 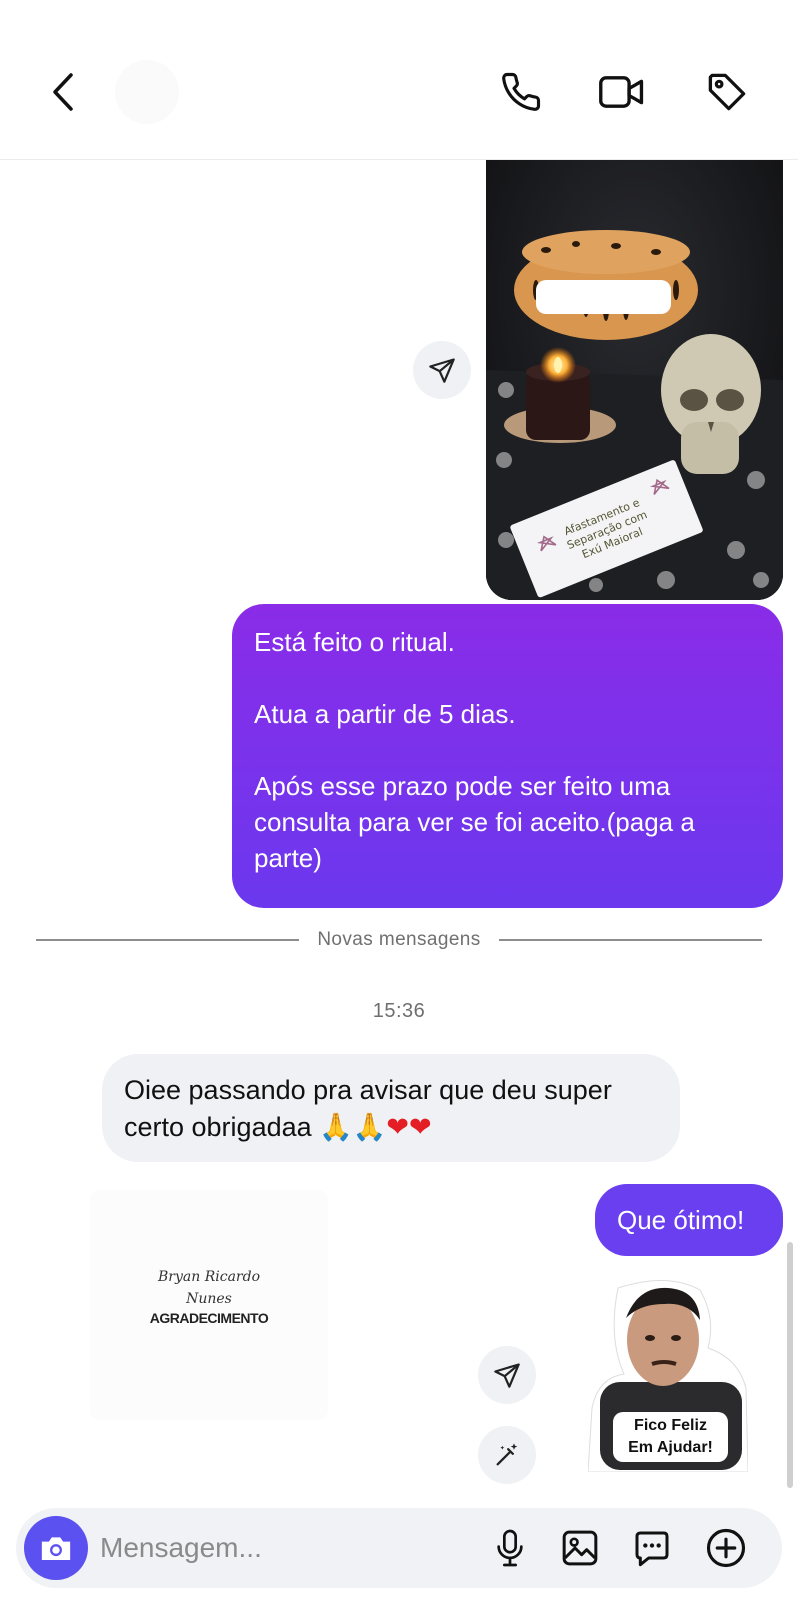 I want to click on message-timestamp: 15:36, so click(x=399, y=1011).